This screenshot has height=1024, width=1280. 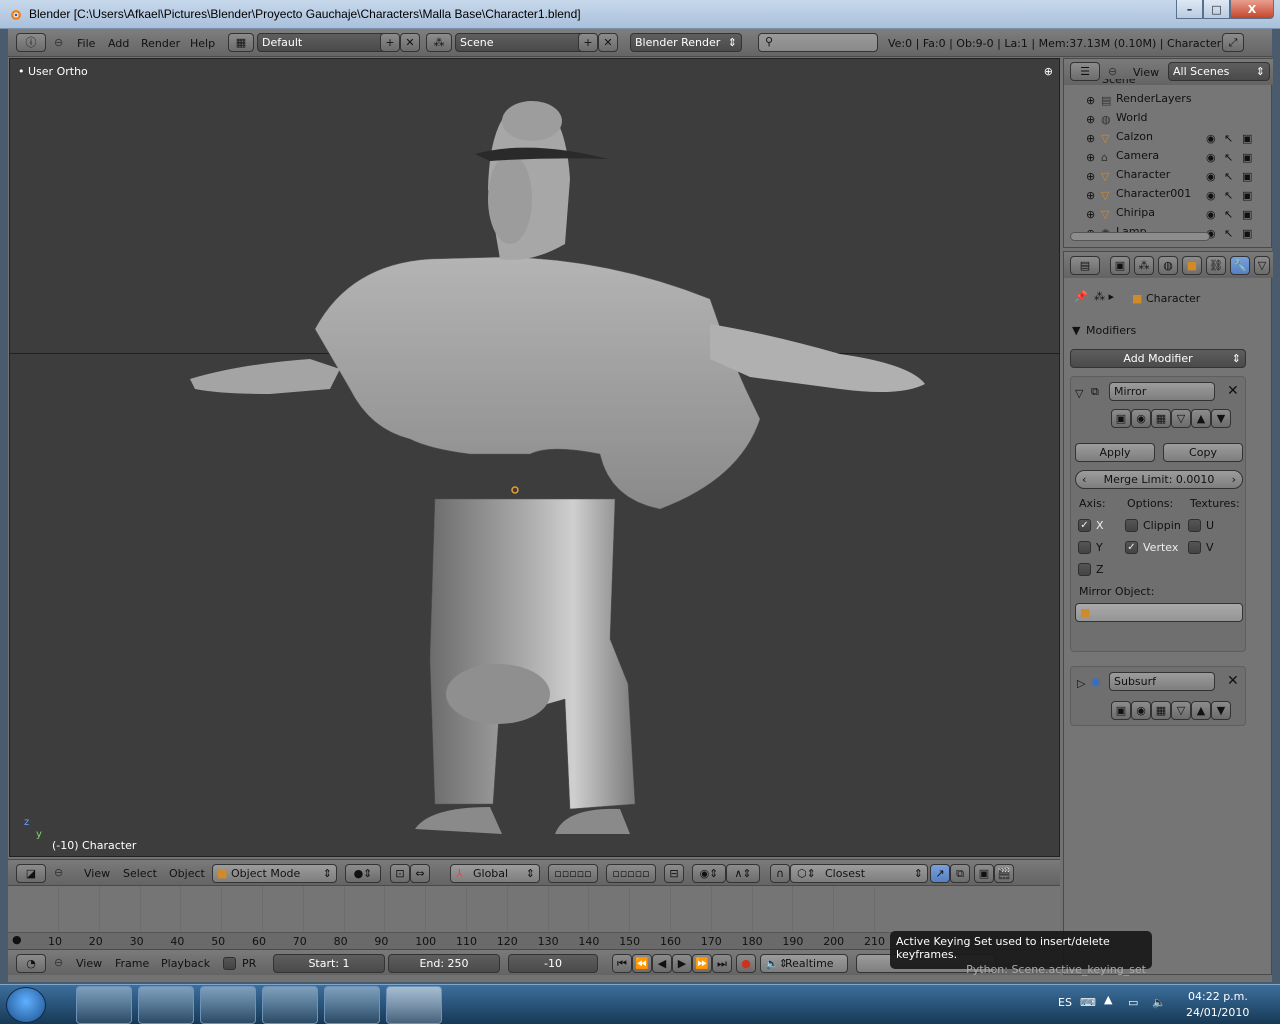 What do you see at coordinates (1168, 155) in the screenshot?
I see `outliner-item: ⊕ ⌂ Camera ◉ ↖ ▣` at bounding box center [1168, 155].